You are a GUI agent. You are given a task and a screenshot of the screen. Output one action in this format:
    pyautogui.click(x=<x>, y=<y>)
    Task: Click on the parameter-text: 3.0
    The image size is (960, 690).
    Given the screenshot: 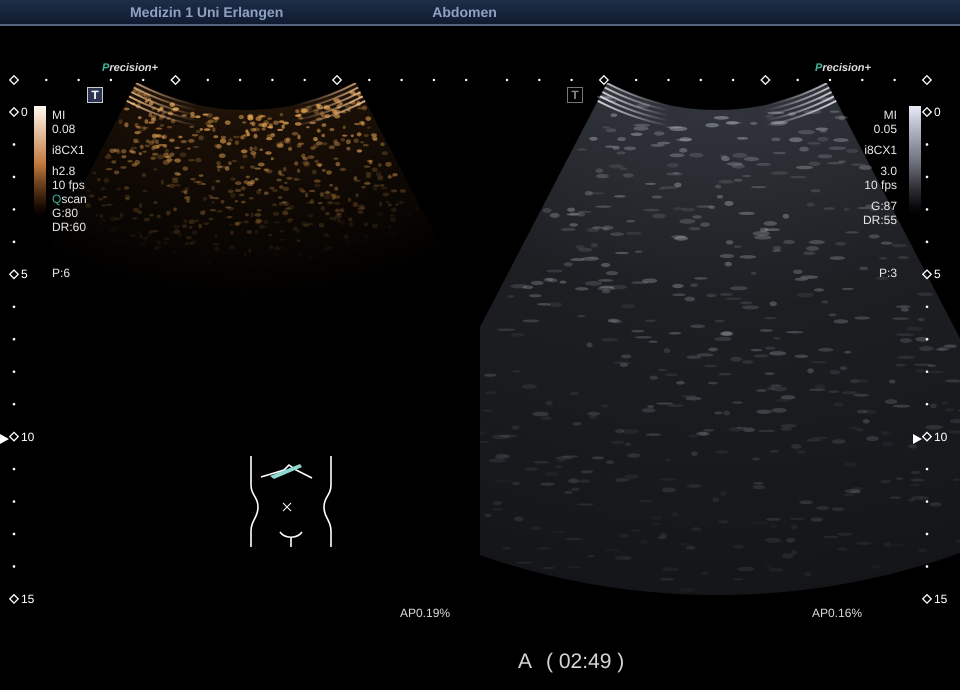 What is the action you would take?
    pyautogui.click(x=888, y=171)
    